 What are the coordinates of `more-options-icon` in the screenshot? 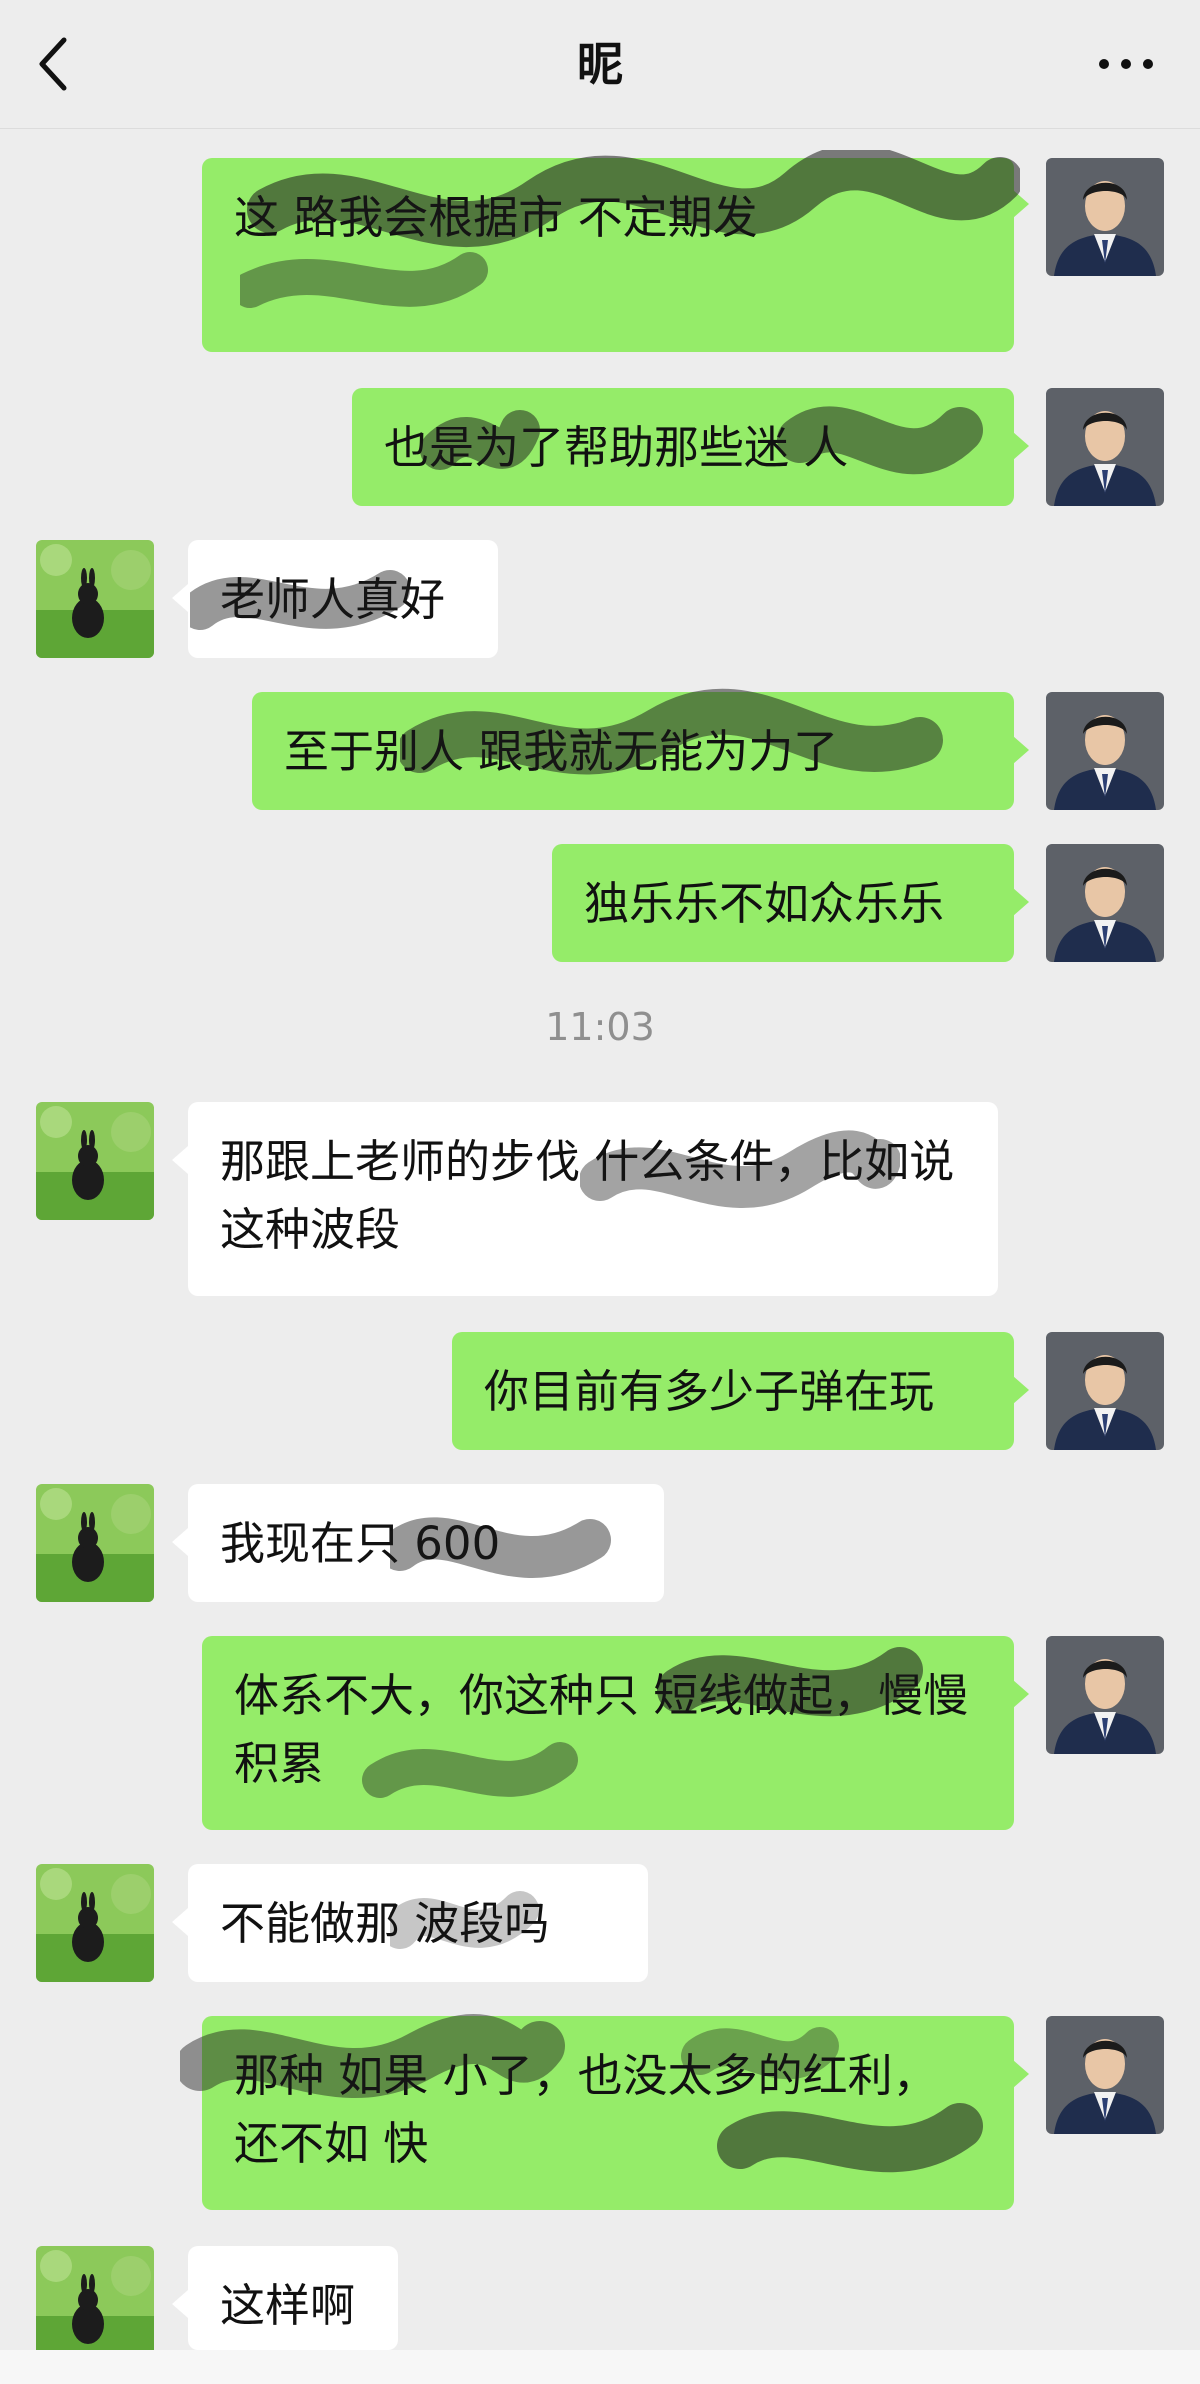 It's located at (1126, 64).